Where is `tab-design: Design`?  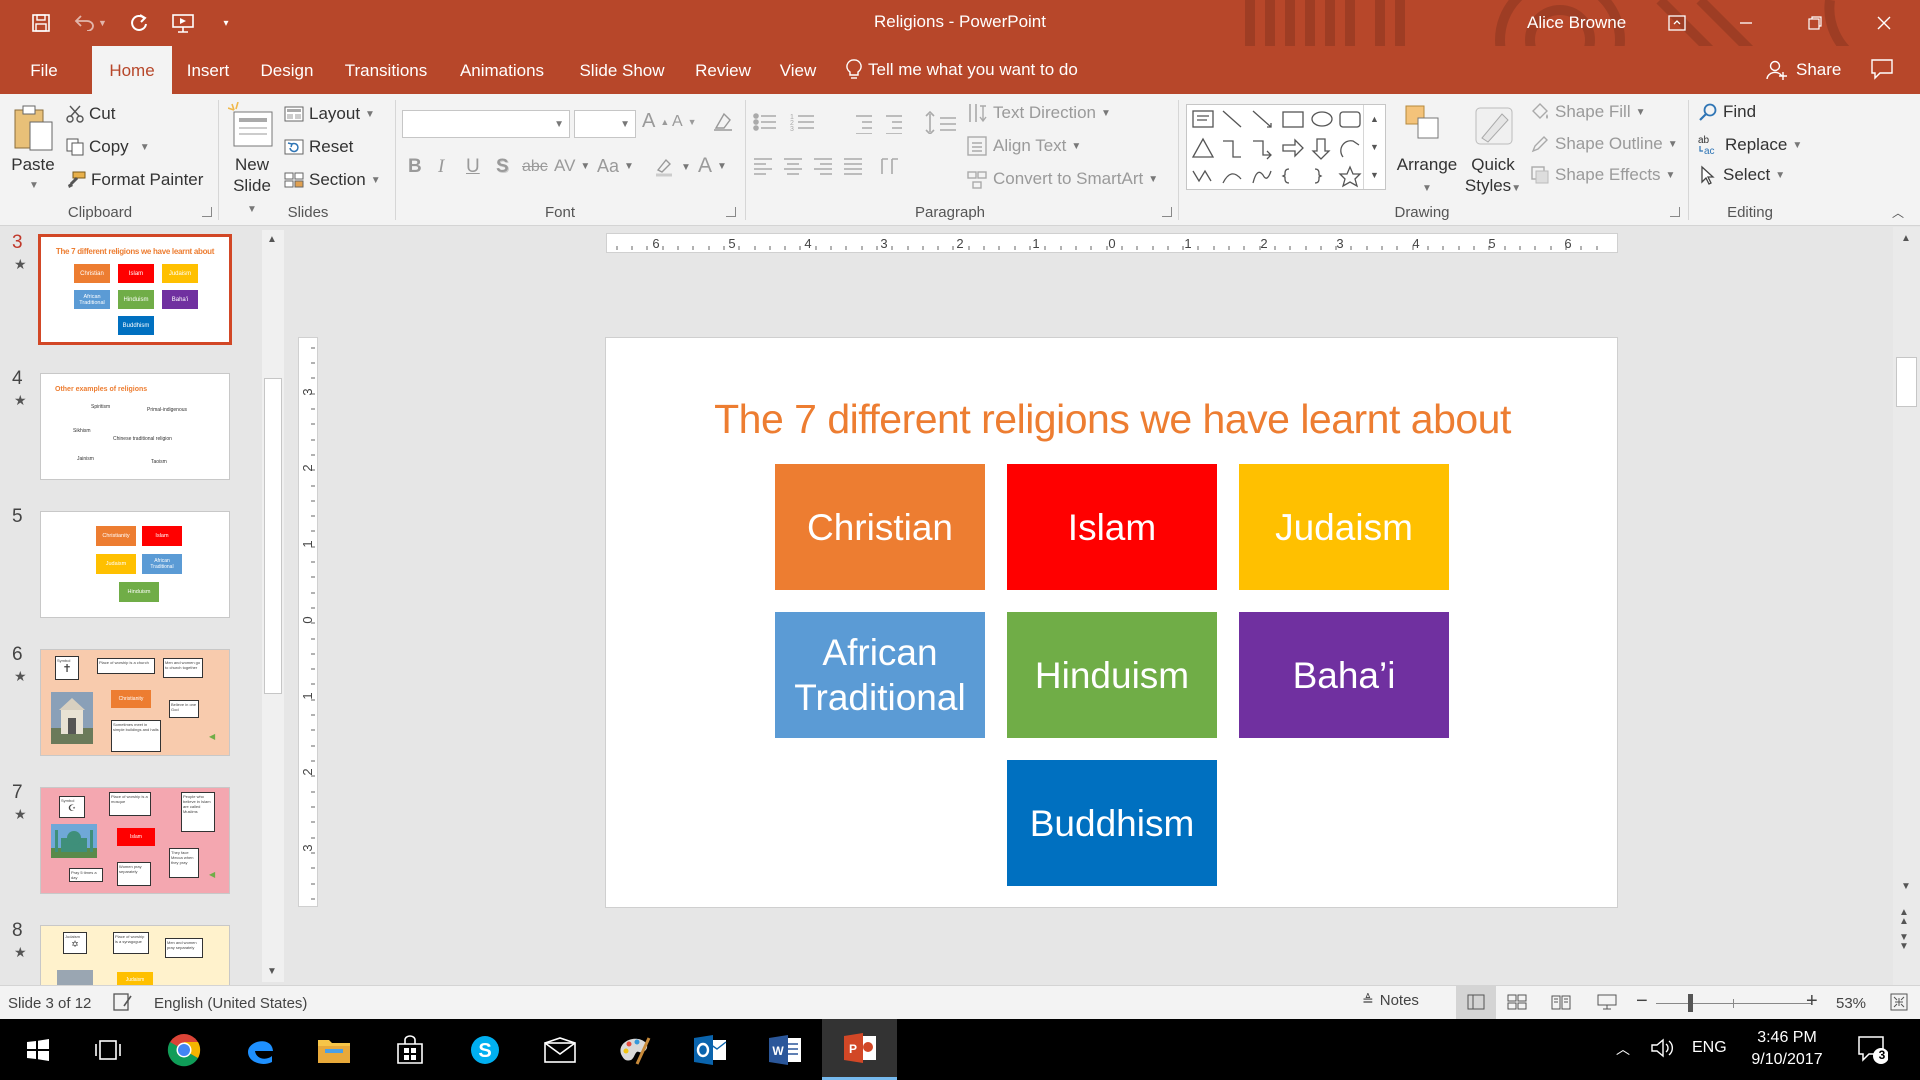 tab-design: Design is located at coordinates (287, 70).